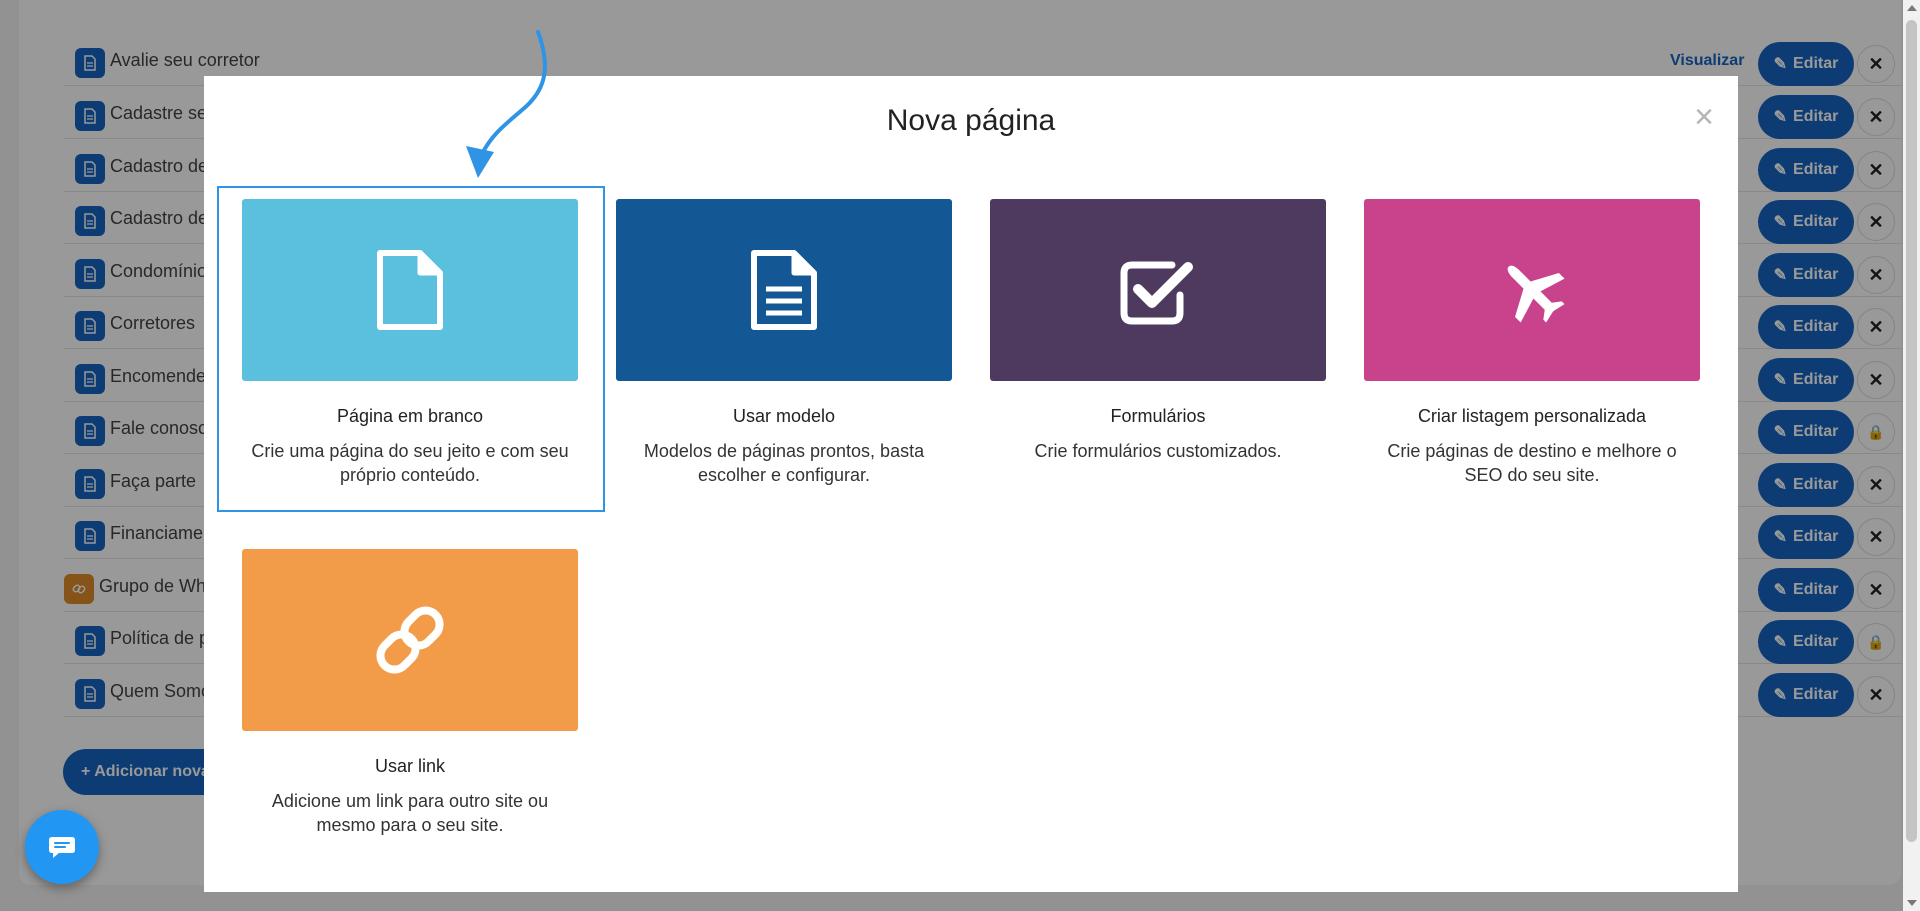  I want to click on scroll-down-arrow, so click(1912, 903).